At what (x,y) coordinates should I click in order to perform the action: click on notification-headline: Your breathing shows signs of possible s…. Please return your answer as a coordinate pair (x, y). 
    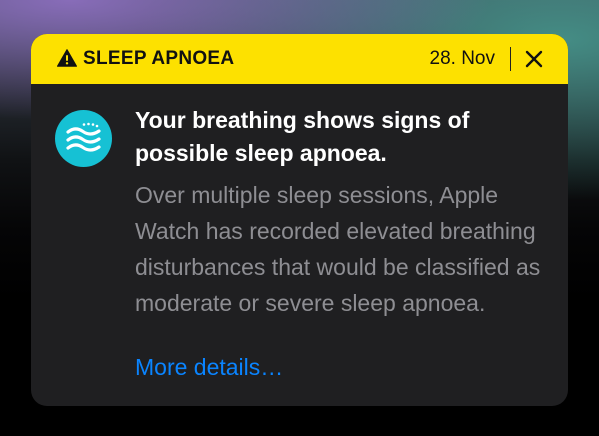
    Looking at the image, I should click on (302, 136).